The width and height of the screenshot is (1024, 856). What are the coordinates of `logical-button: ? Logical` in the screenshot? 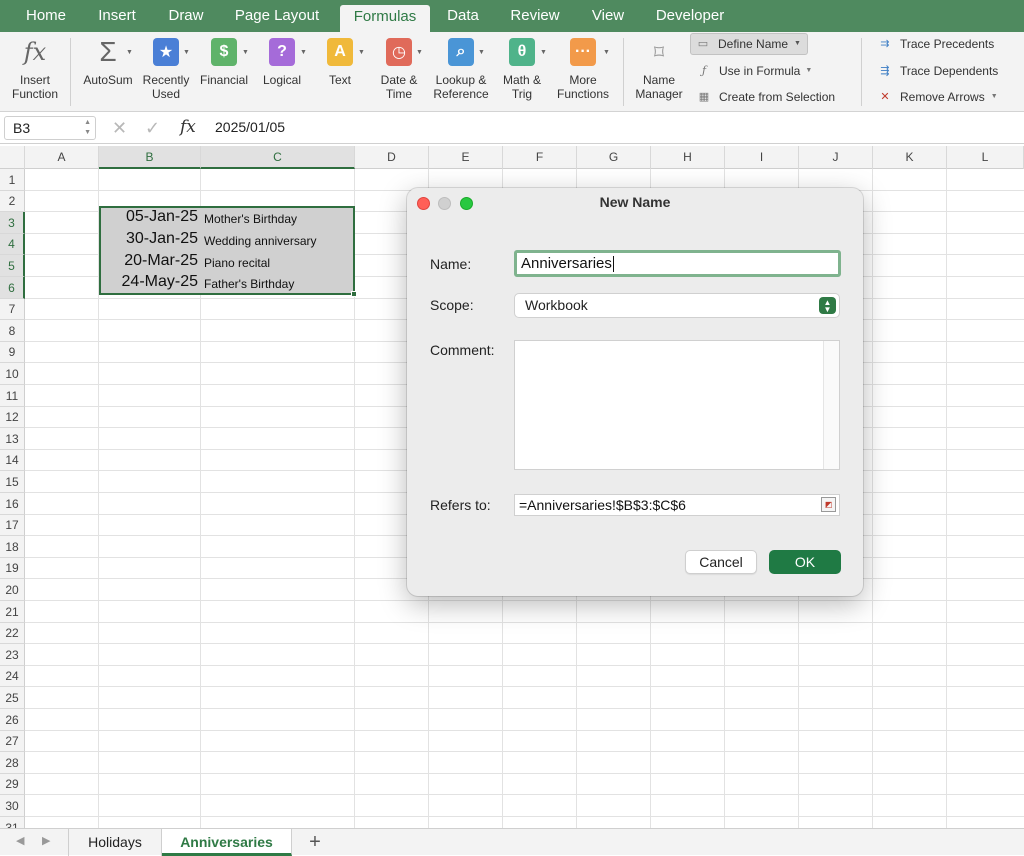 It's located at (282, 62).